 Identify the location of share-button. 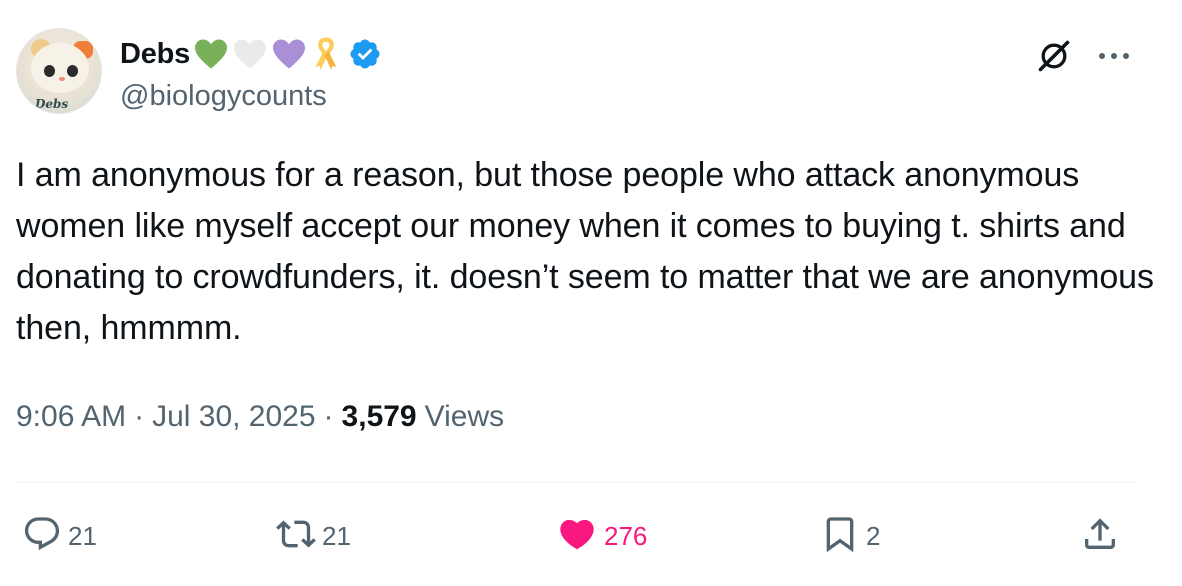
(1100, 536).